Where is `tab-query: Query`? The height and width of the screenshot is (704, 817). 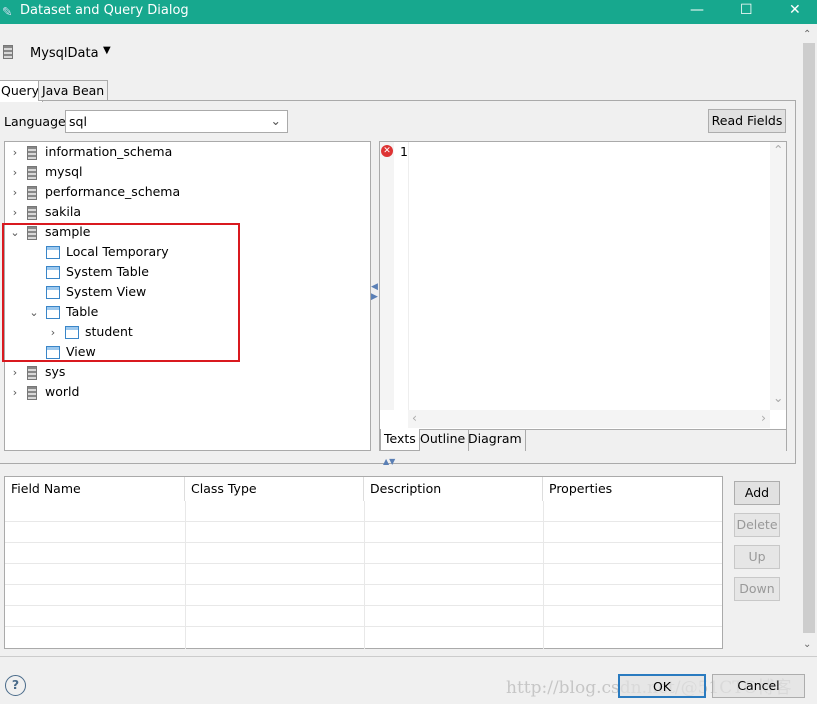 tab-query: Query is located at coordinates (21, 91).